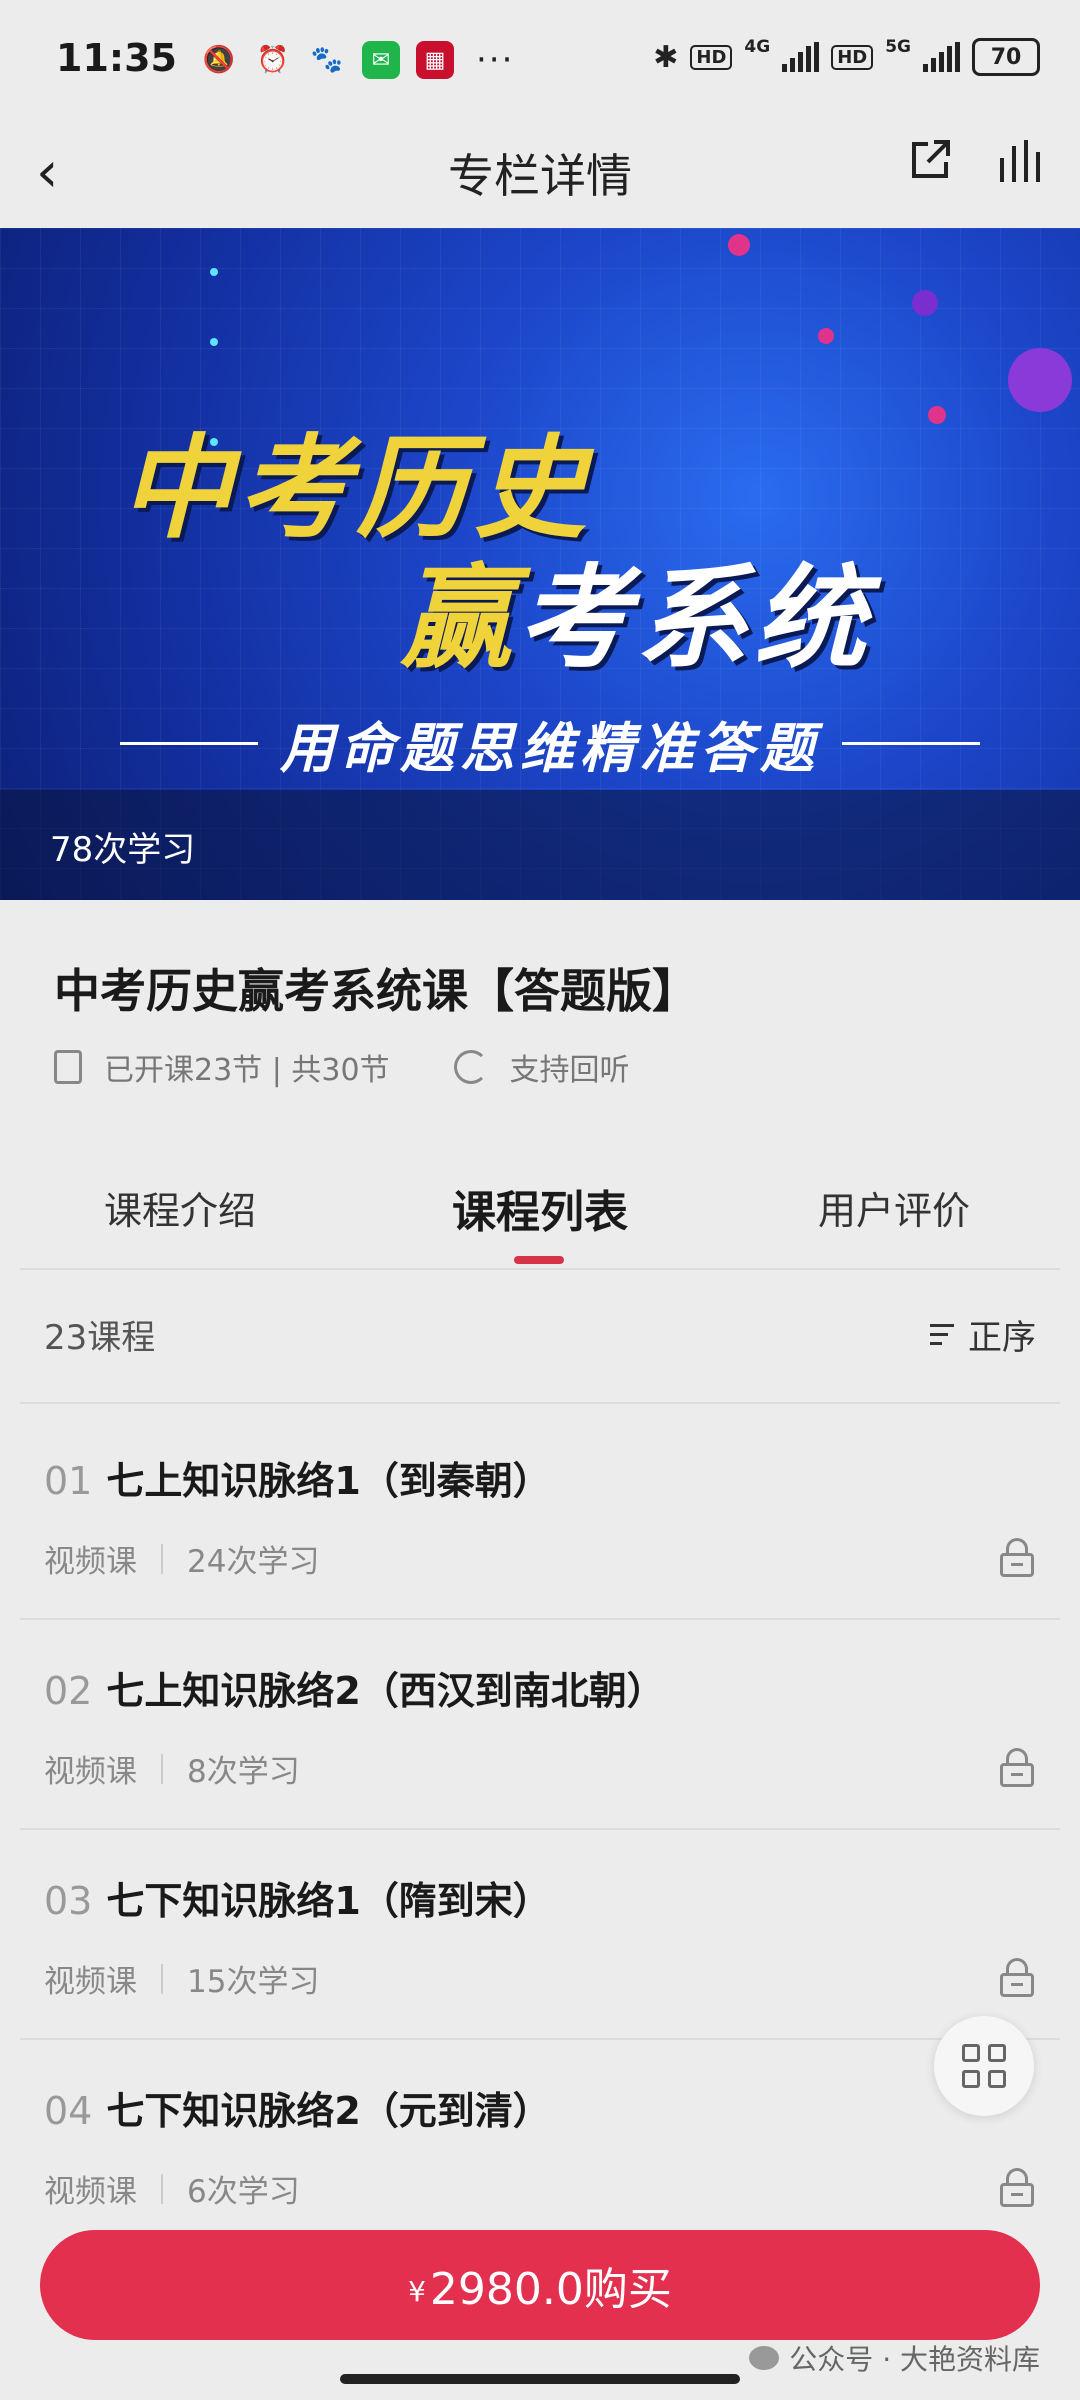  What do you see at coordinates (942, 1334) in the screenshot?
I see `sort-icon` at bounding box center [942, 1334].